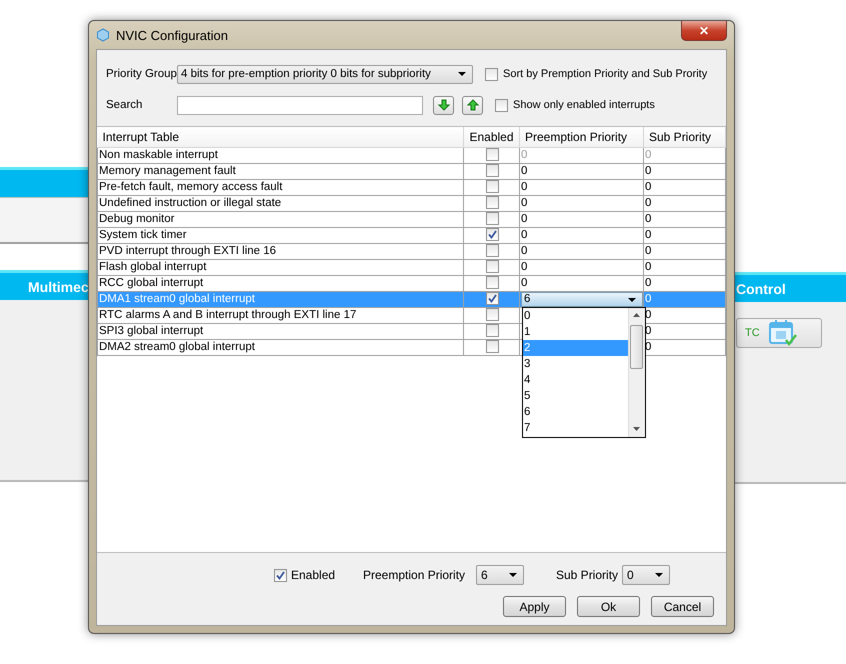 The height and width of the screenshot is (664, 846). I want to click on dialog-button: Ok, so click(608, 606).